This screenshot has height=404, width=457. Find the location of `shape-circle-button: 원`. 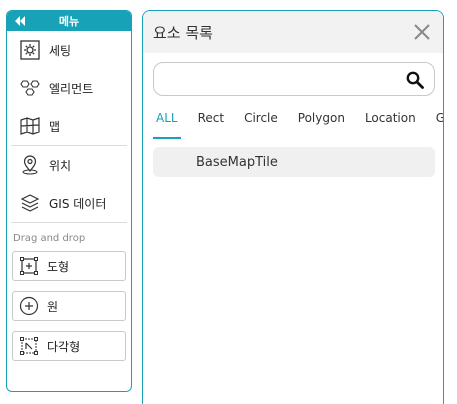

shape-circle-button: 원 is located at coordinates (69, 306).